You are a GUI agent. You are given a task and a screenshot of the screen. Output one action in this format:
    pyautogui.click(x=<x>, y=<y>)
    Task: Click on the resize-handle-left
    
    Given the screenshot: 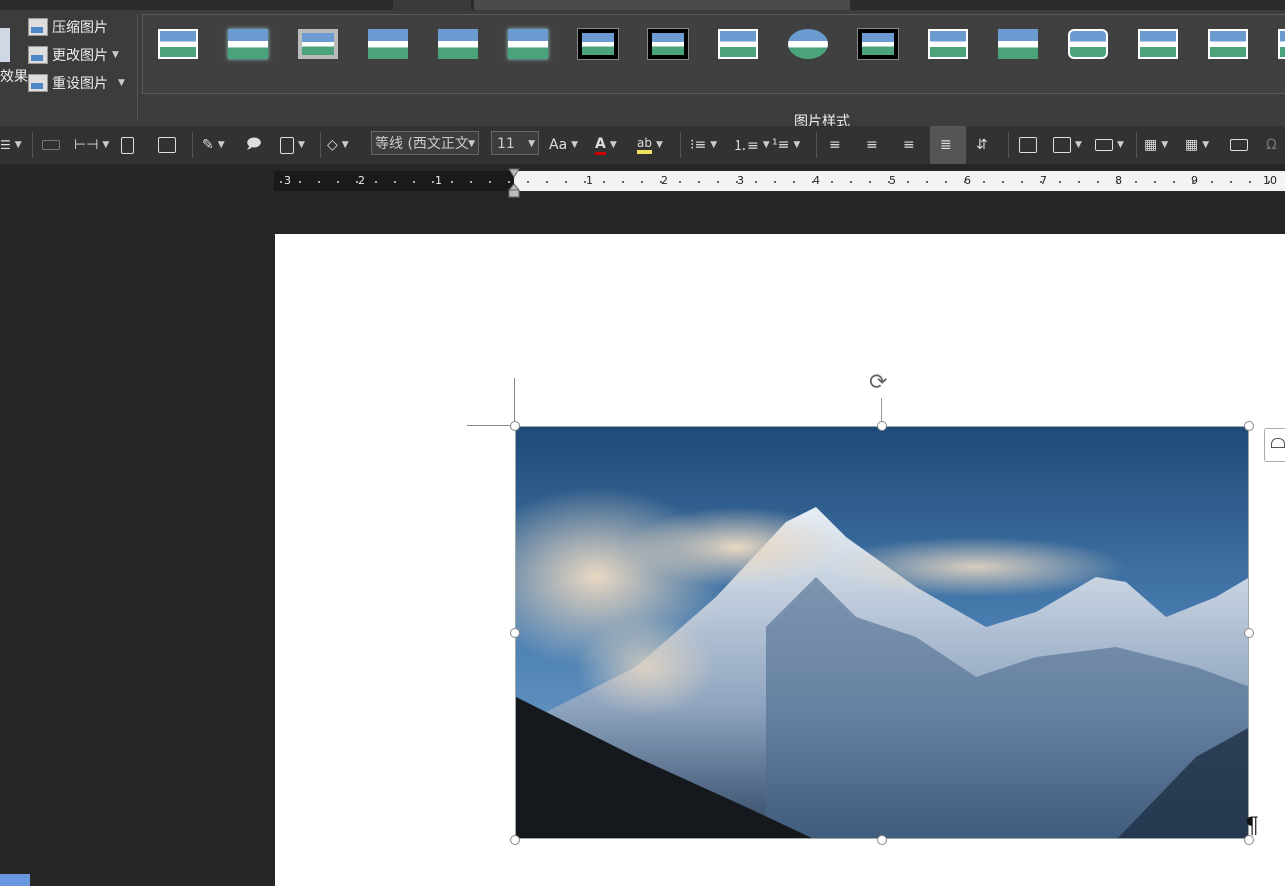 What is the action you would take?
    pyautogui.click(x=515, y=633)
    